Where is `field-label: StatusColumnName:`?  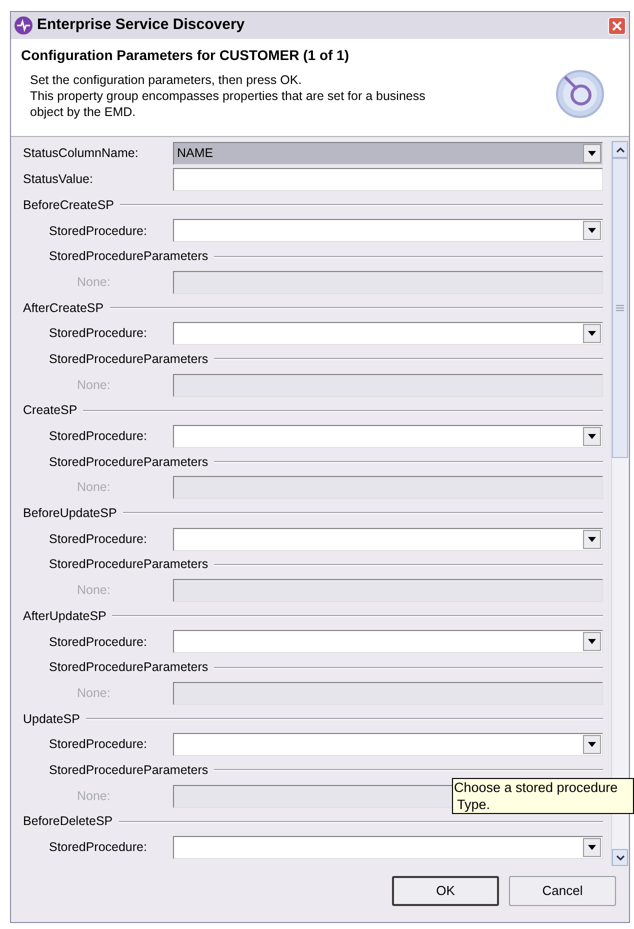
field-label: StatusColumnName: is located at coordinates (80, 153).